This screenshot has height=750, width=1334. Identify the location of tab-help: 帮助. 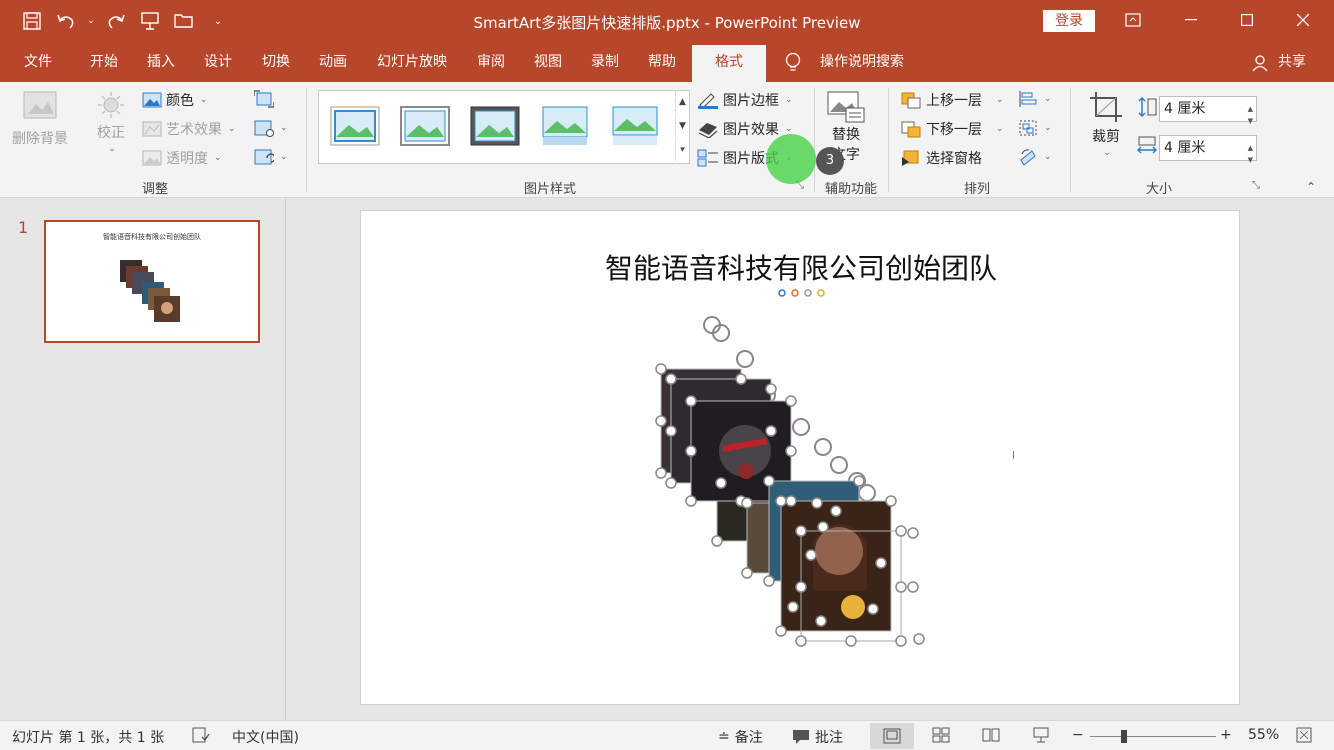
(662, 62).